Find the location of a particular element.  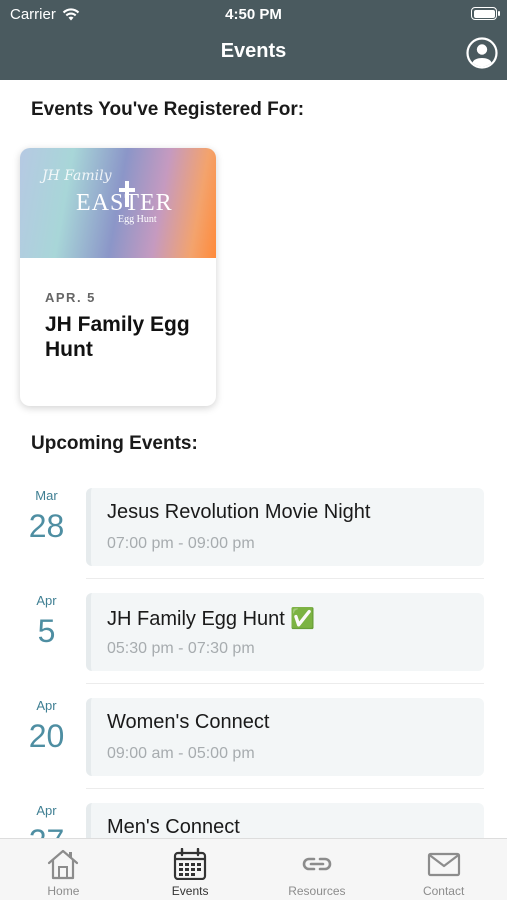

event-day: 5 is located at coordinates (46, 631).